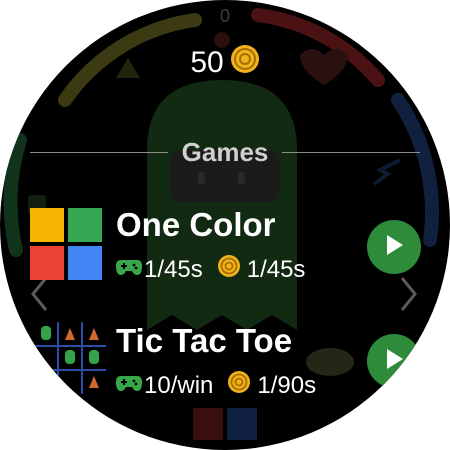  I want to click on section-title: Games, so click(225, 151).